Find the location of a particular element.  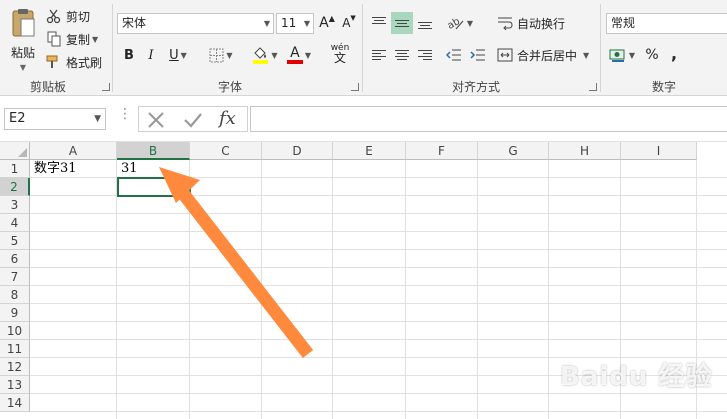

align-center-icon is located at coordinates (402, 55).